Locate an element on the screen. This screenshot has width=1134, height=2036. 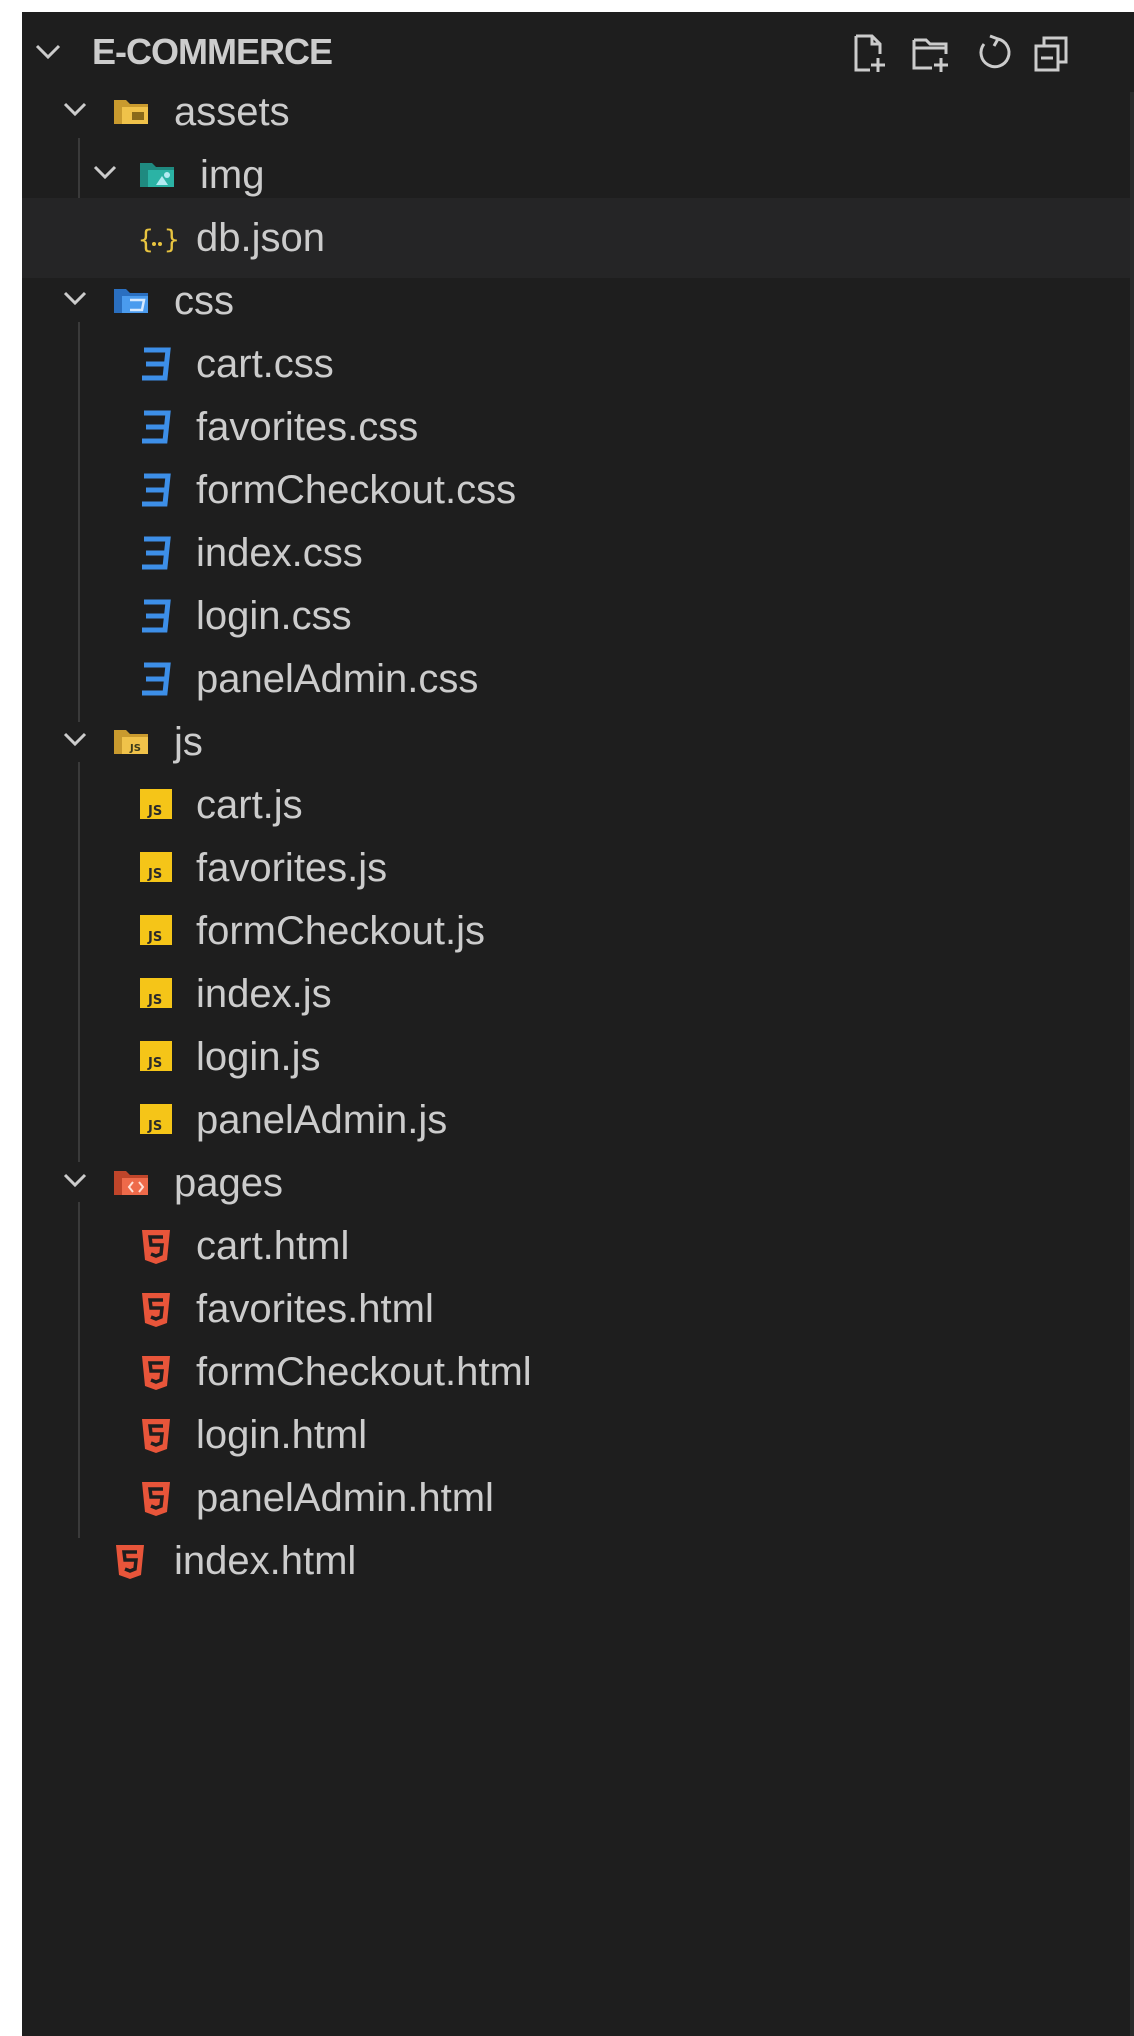
folder-css-icon is located at coordinates (131, 301).